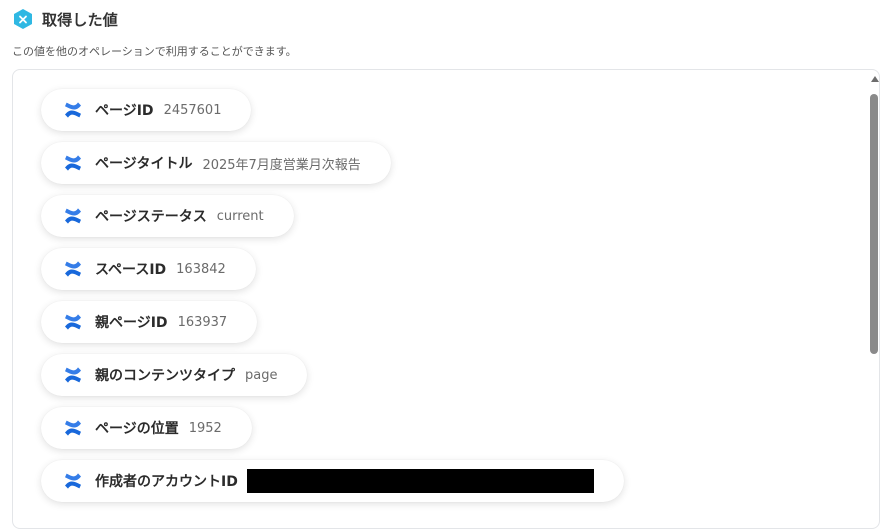 This screenshot has height=529, width=890. I want to click on value-label: ページID, so click(124, 111).